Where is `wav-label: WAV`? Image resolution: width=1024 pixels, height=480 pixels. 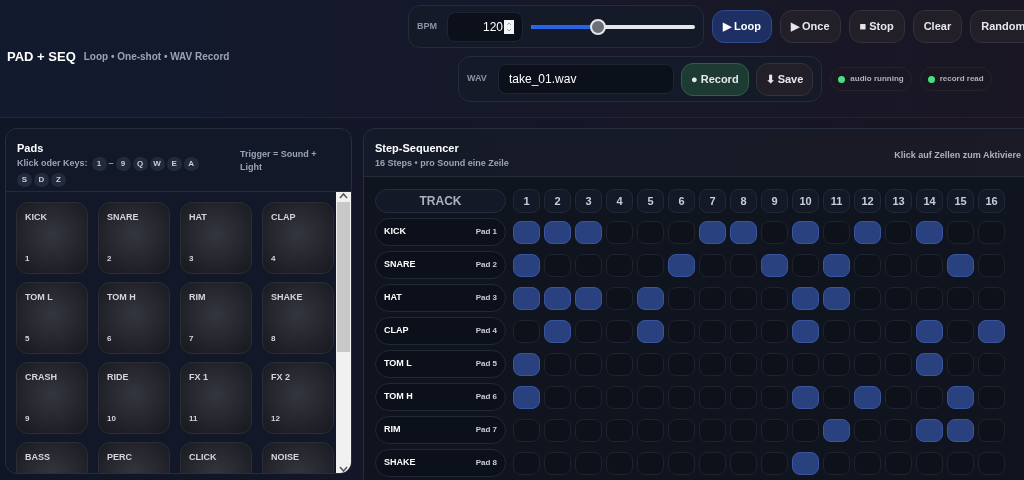 wav-label: WAV is located at coordinates (477, 79).